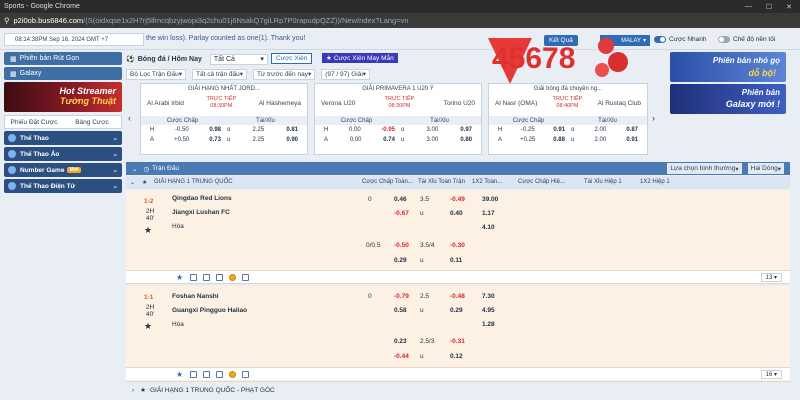 Image resolution: width=800 pixels, height=400 pixels. What do you see at coordinates (7, 20) in the screenshot?
I see `site-info-icon: ⚲` at bounding box center [7, 20].